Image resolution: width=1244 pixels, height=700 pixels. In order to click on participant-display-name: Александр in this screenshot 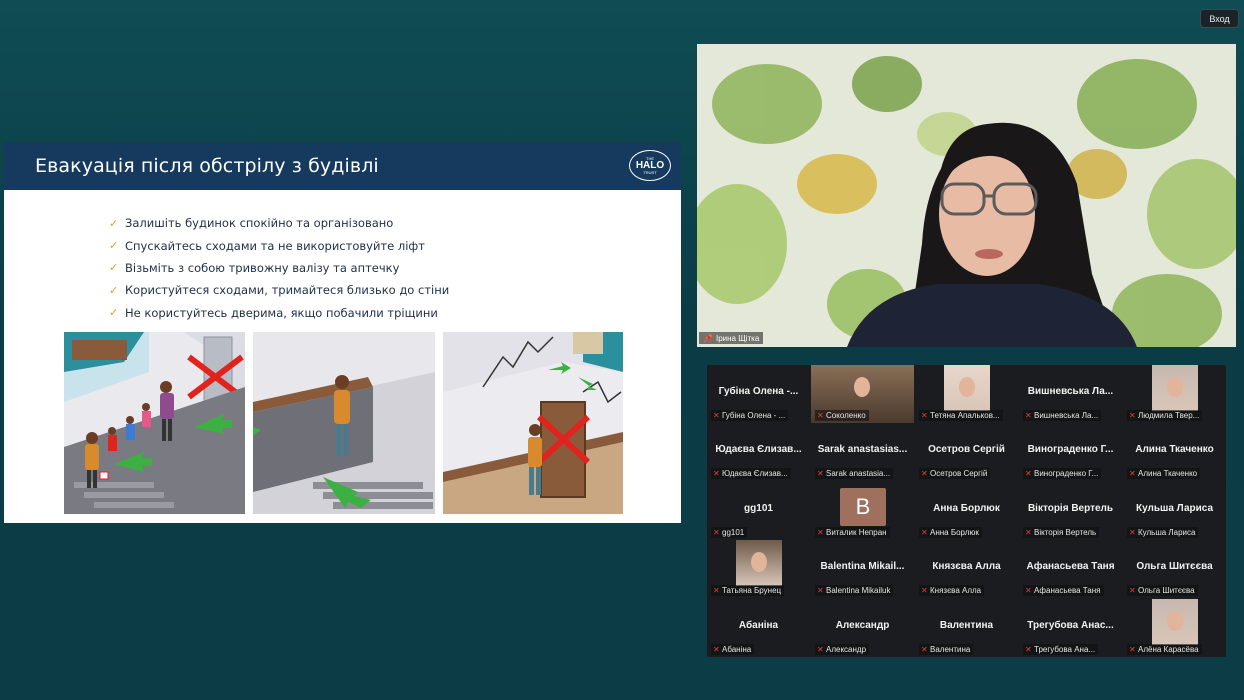, I will do `click(862, 625)`.